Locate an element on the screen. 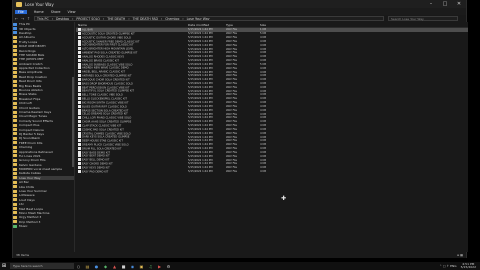 Image resolution: width=480 pixels, height=270 pixels. taskbar-app-icon: ■ is located at coordinates (123, 266).